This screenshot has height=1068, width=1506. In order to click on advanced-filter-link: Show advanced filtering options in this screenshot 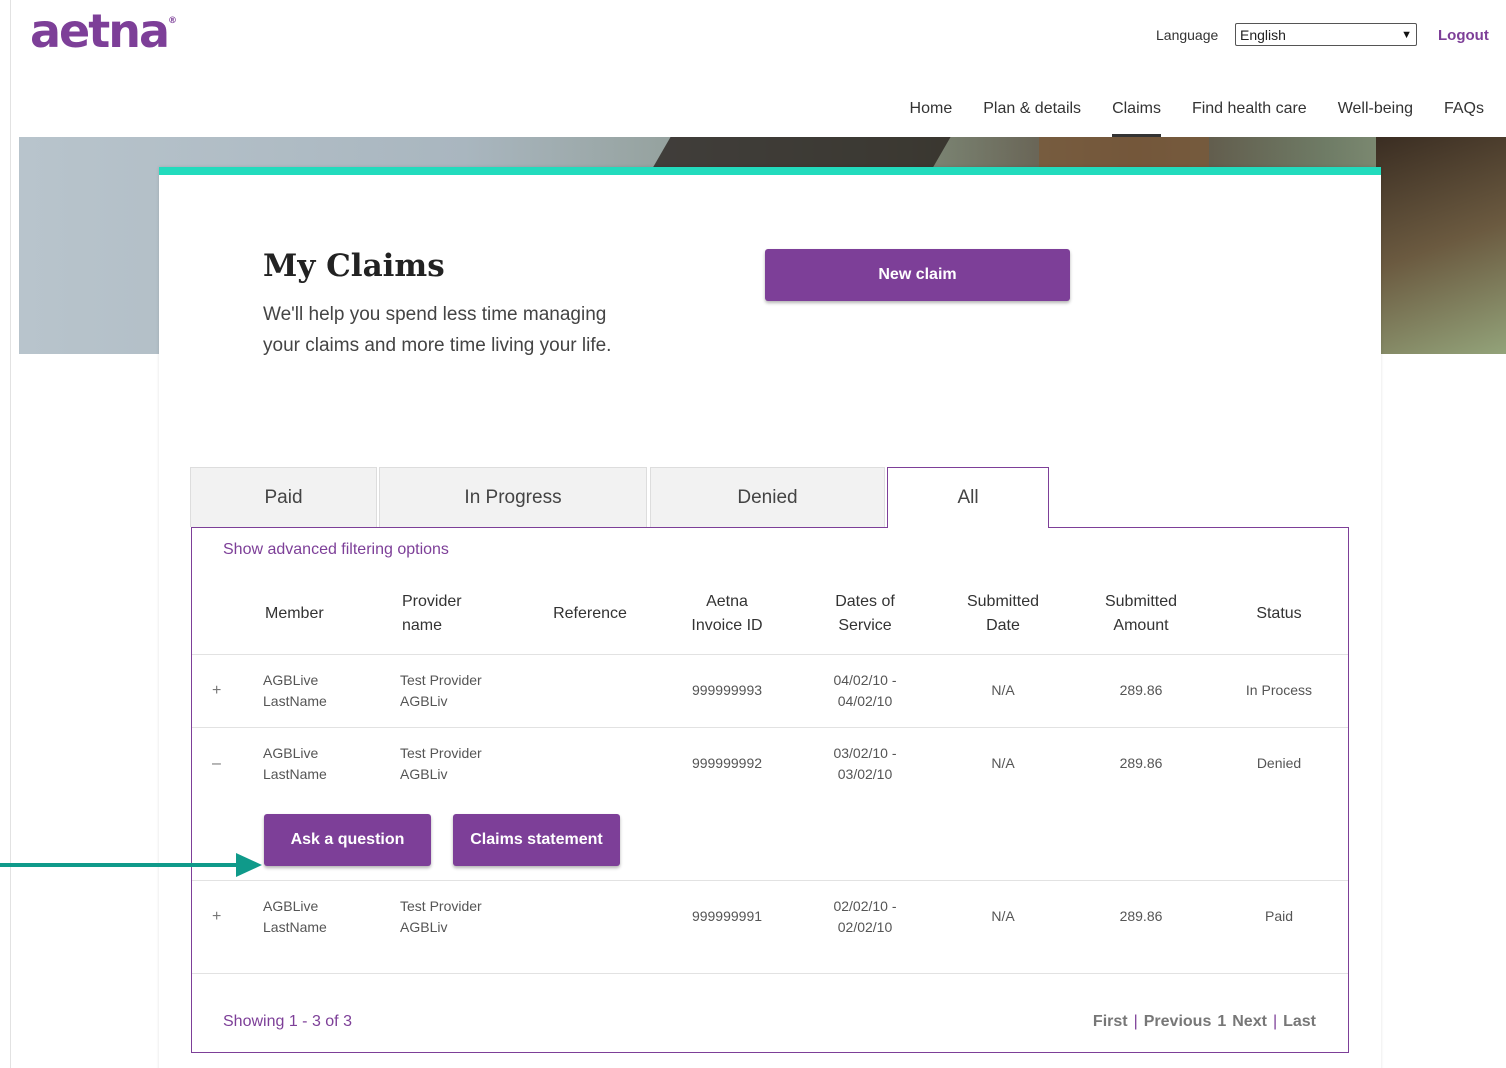, I will do `click(336, 550)`.